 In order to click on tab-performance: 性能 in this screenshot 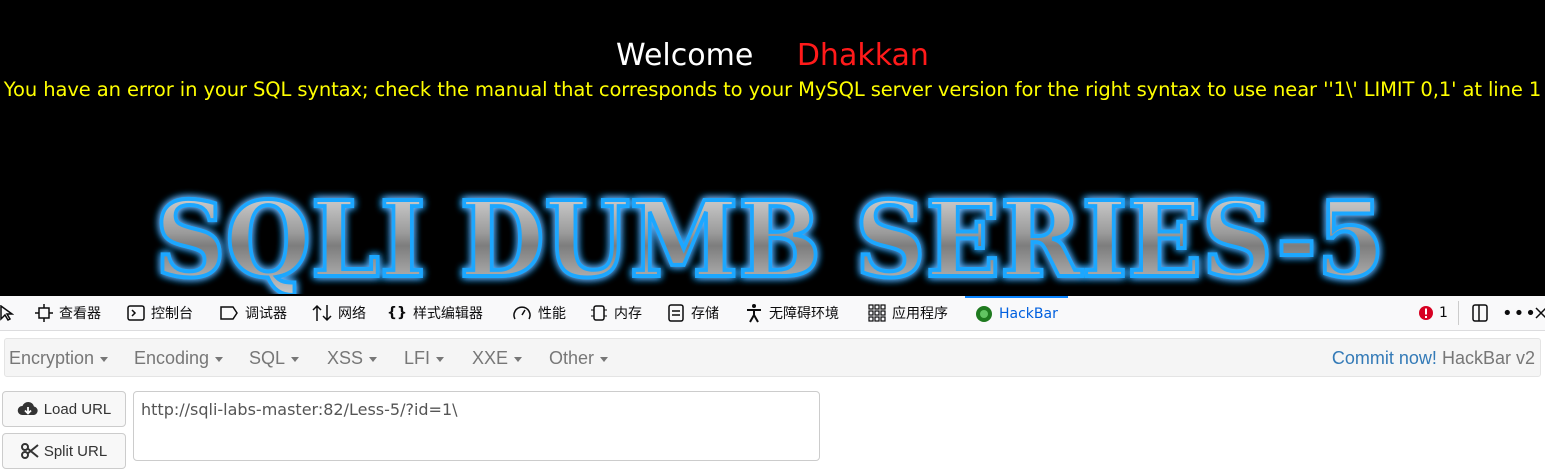, I will do `click(539, 313)`.